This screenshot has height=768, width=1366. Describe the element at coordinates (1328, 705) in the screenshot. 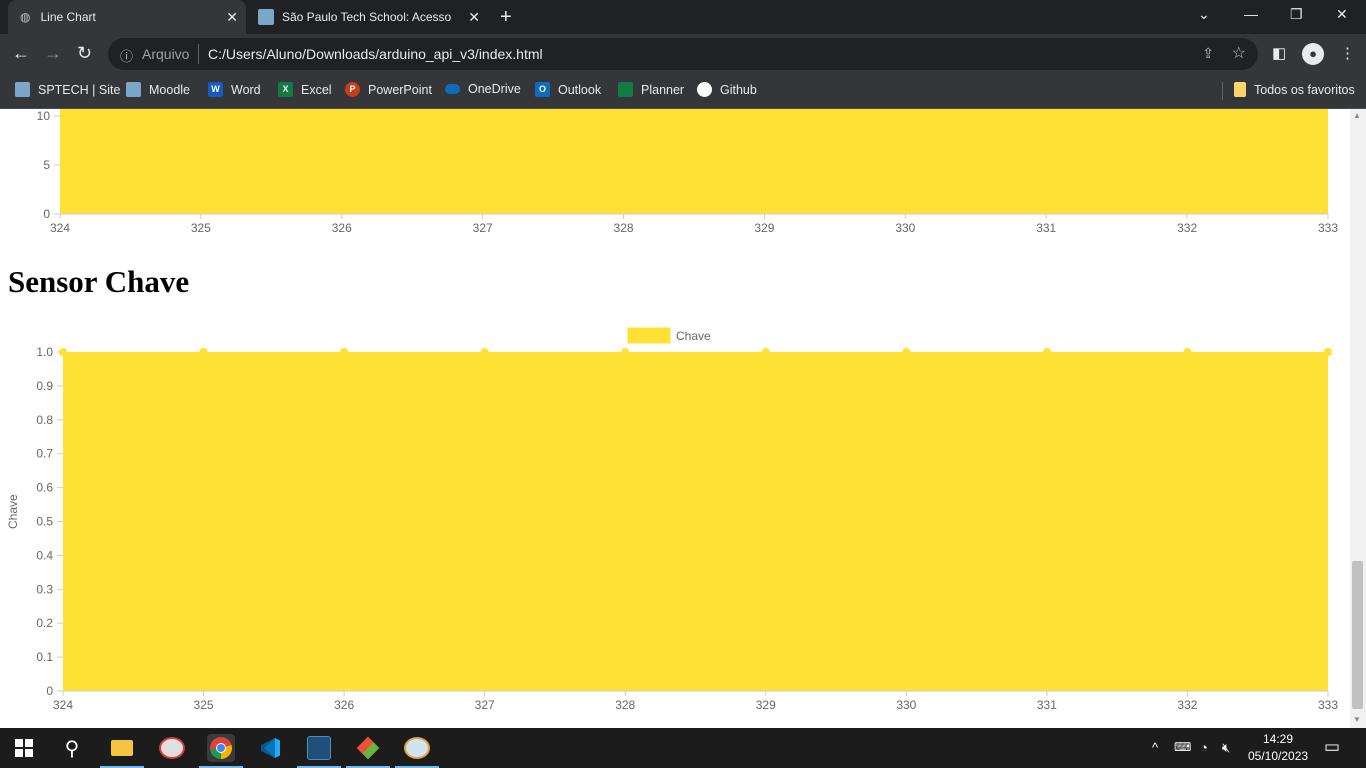

I see `x-tick-label: 333` at that location.